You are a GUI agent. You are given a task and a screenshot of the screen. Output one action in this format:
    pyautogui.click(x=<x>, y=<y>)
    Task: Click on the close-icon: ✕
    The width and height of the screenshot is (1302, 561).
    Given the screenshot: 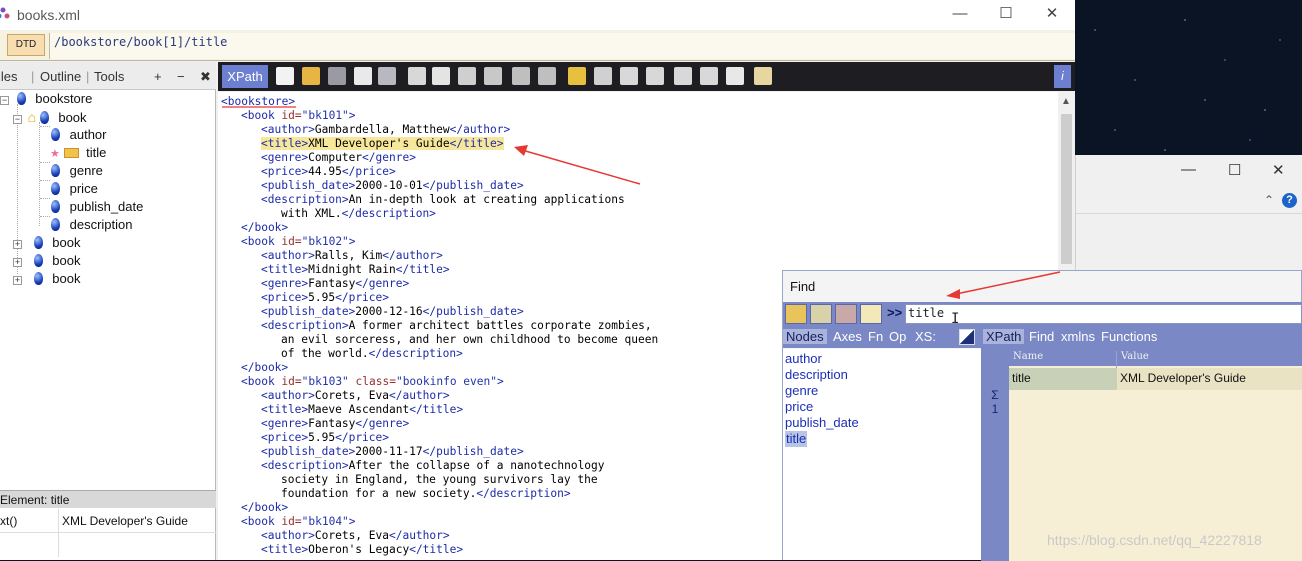 What is the action you would take?
    pyautogui.click(x=1278, y=170)
    